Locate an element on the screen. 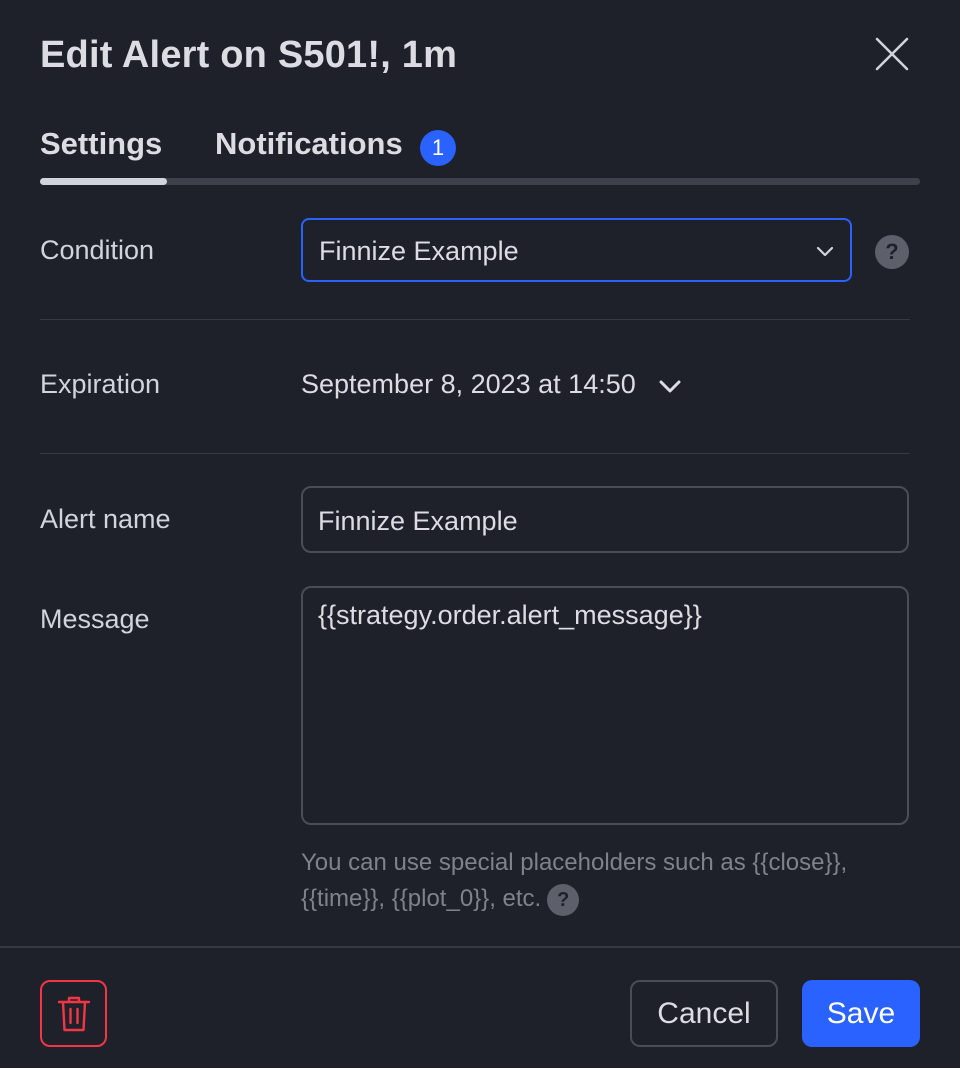  tab-track is located at coordinates (480, 181).